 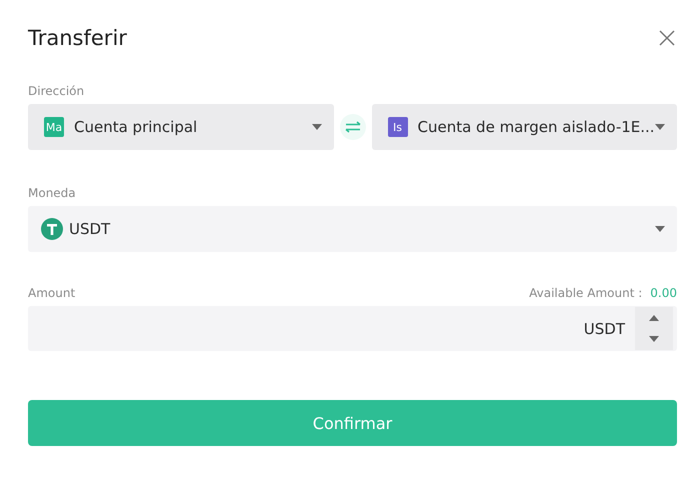 I want to click on close-icon, so click(x=667, y=38).